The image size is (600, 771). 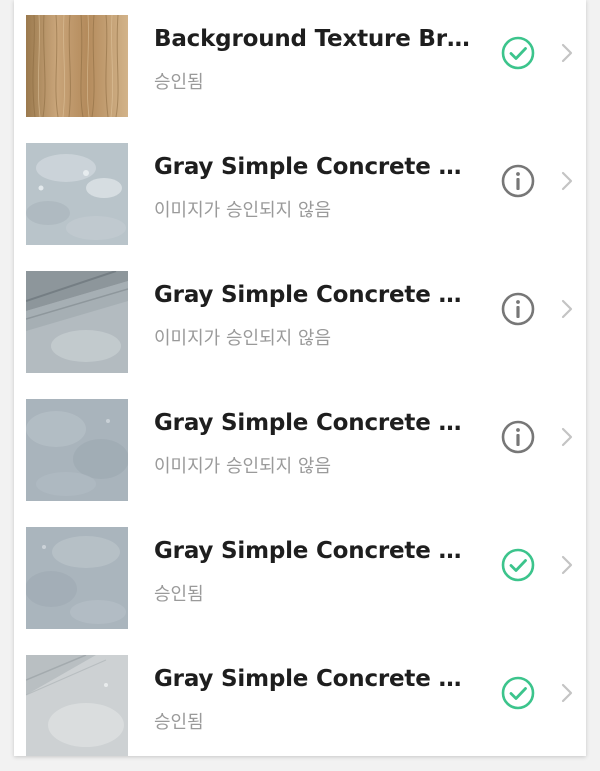 What do you see at coordinates (300, 698) in the screenshot?
I see `list-item: Gray Simple Concrete St... 승인됨` at bounding box center [300, 698].